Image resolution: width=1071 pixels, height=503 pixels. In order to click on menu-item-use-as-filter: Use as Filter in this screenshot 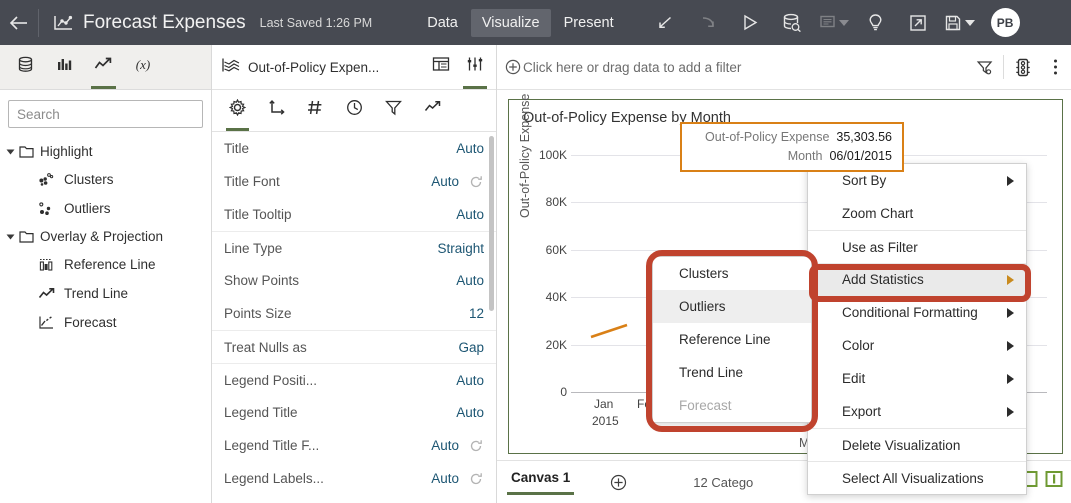, I will do `click(917, 246)`.